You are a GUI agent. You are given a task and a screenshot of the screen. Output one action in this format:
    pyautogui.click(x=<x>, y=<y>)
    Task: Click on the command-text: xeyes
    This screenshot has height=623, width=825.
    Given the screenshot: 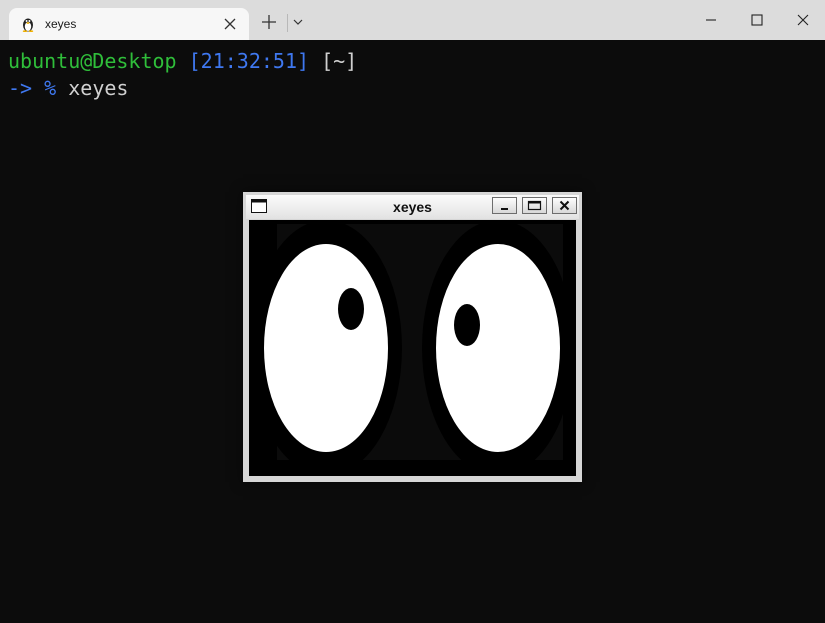 What is the action you would take?
    pyautogui.click(x=98, y=88)
    